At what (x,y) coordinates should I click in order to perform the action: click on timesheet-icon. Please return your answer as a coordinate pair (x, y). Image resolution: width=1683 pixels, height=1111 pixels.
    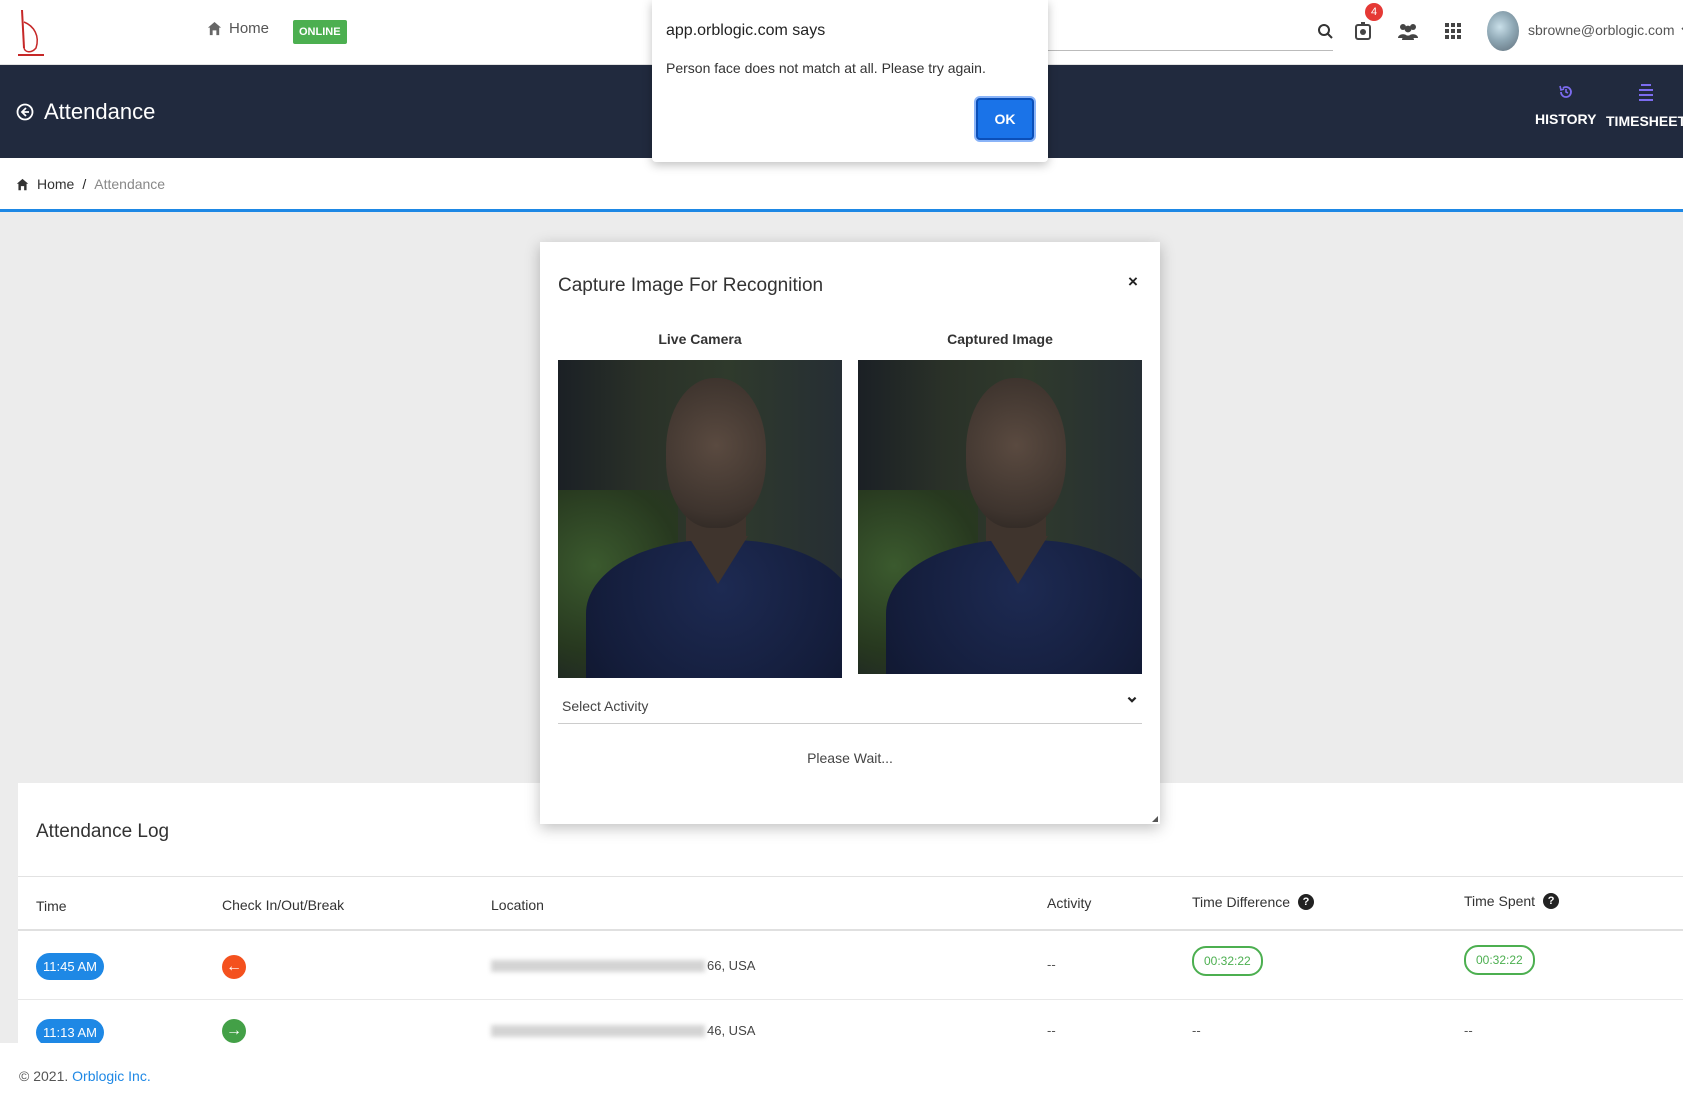
    Looking at the image, I should click on (1646, 92).